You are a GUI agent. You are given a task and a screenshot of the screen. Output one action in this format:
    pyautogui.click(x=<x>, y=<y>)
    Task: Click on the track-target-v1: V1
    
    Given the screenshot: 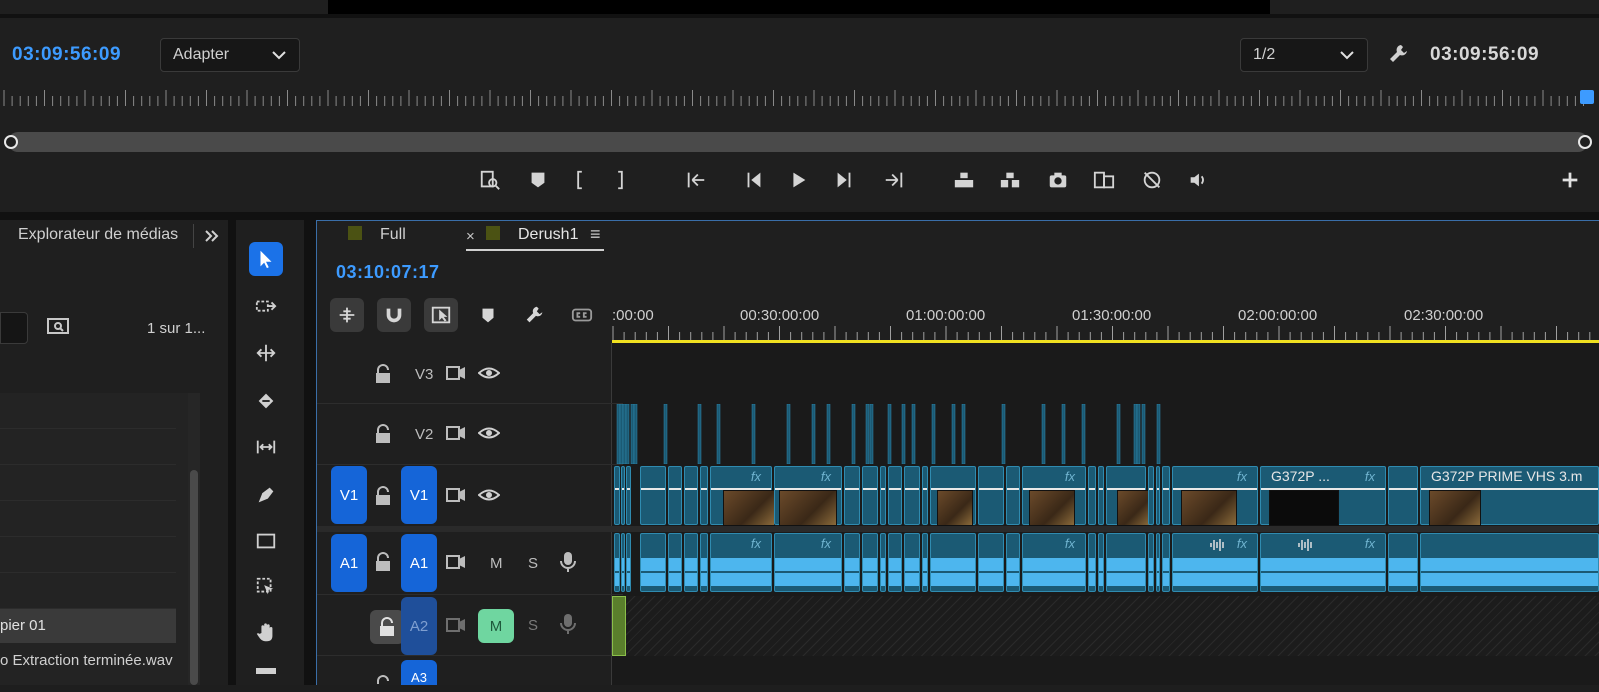 What is the action you would take?
    pyautogui.click(x=419, y=495)
    